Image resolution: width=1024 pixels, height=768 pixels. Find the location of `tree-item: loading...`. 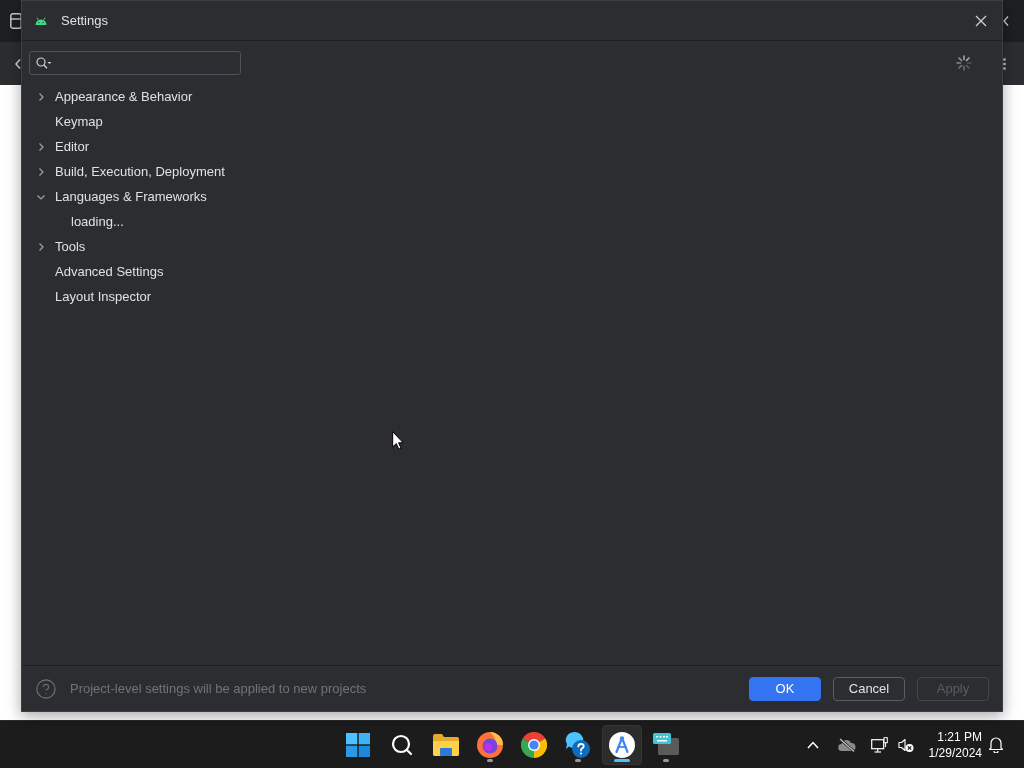

tree-item: loading... is located at coordinates (76, 221).